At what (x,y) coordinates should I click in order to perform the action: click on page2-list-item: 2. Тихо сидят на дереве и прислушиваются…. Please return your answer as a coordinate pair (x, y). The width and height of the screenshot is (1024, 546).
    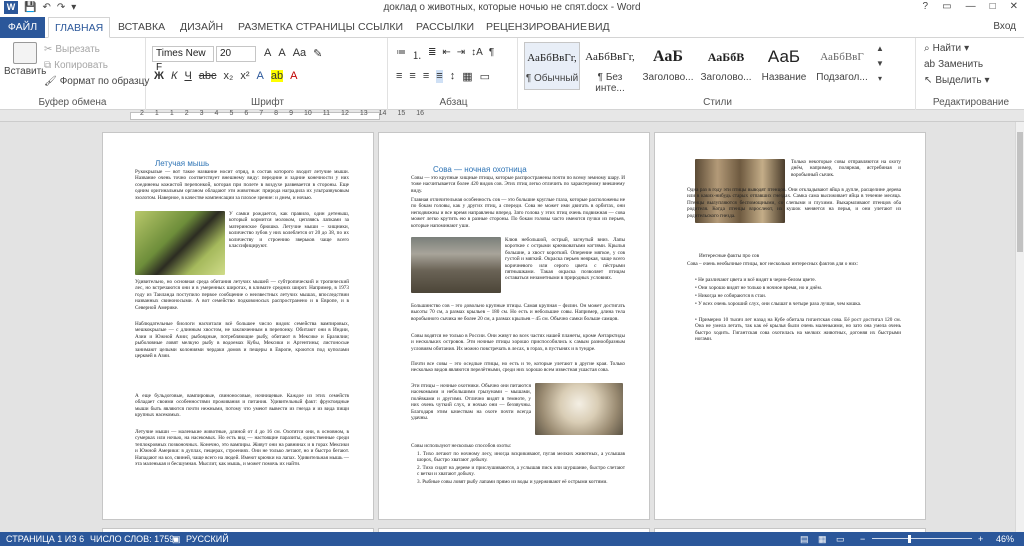
    Looking at the image, I should click on (521, 471).